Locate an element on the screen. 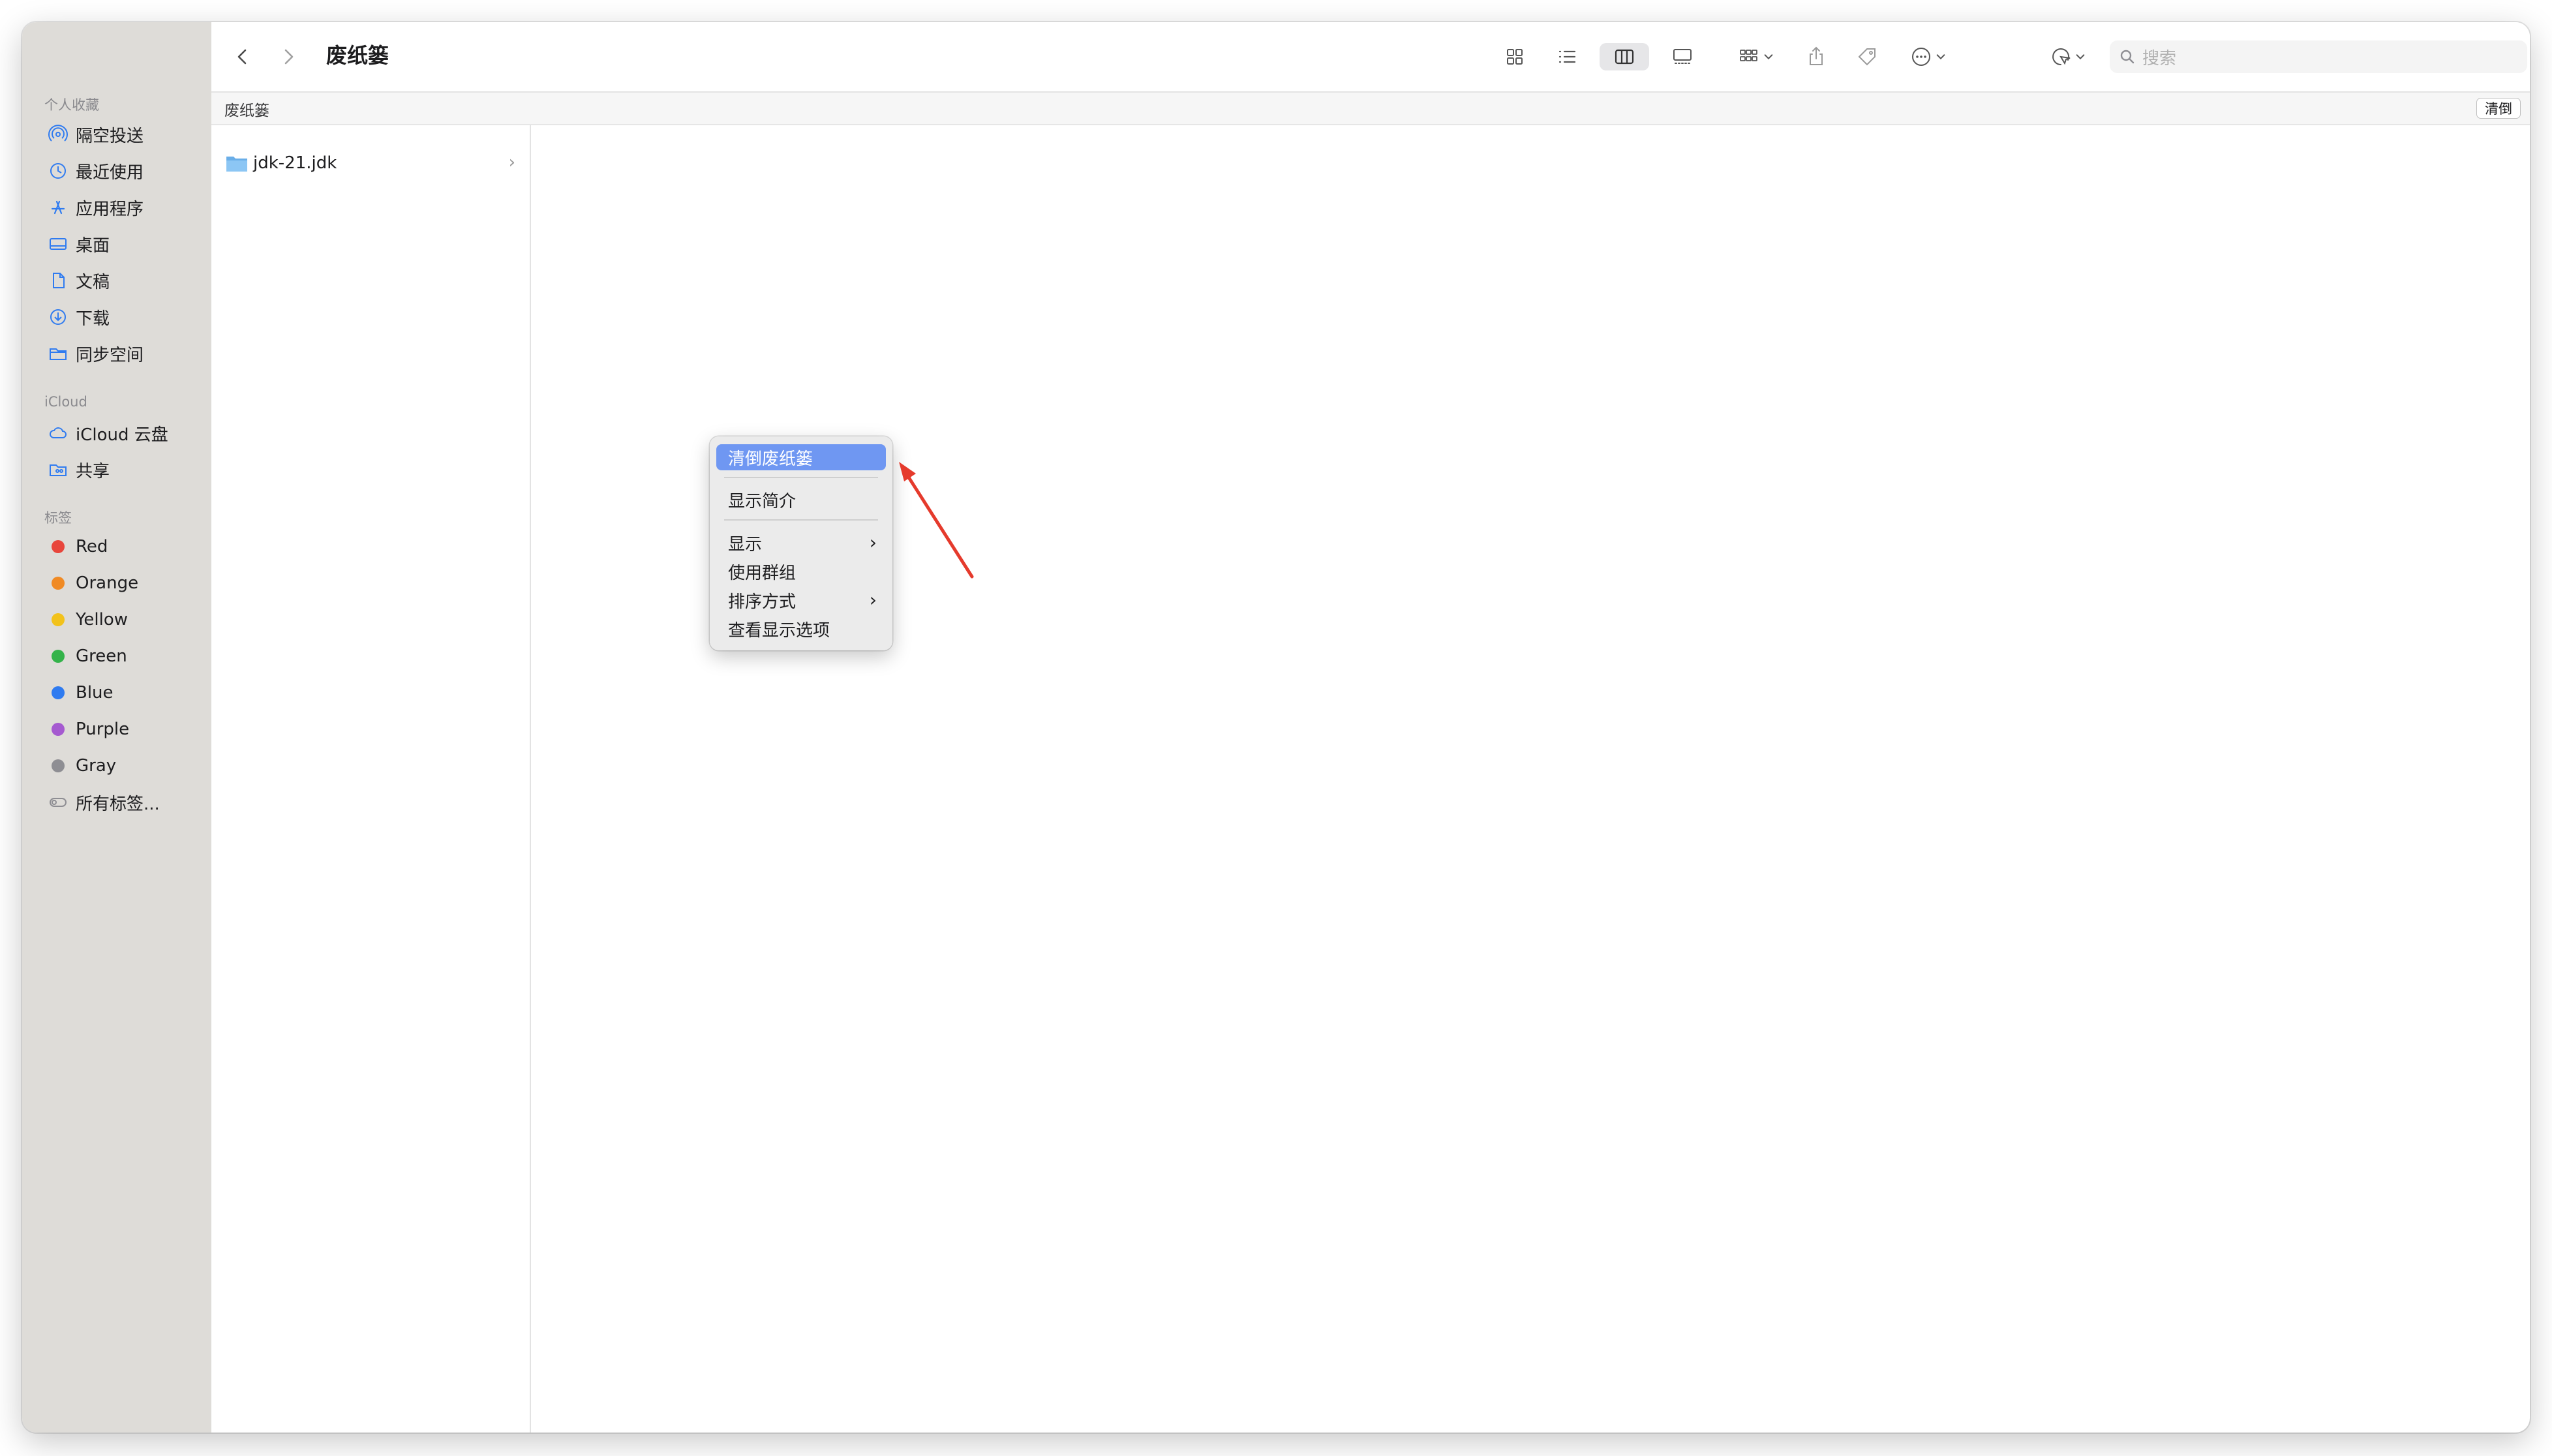  sidebar-item-label: 桌面 is located at coordinates (93, 246).